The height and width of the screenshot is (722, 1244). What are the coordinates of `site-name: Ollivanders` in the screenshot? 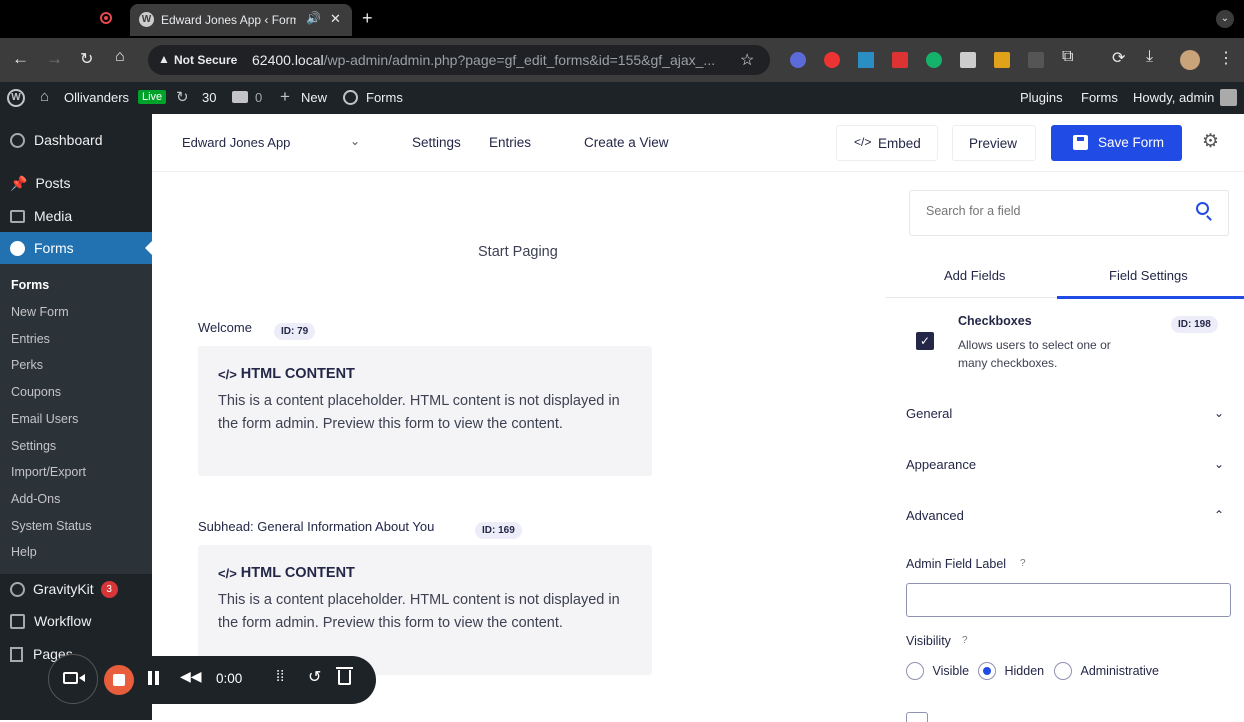 It's located at (96, 97).